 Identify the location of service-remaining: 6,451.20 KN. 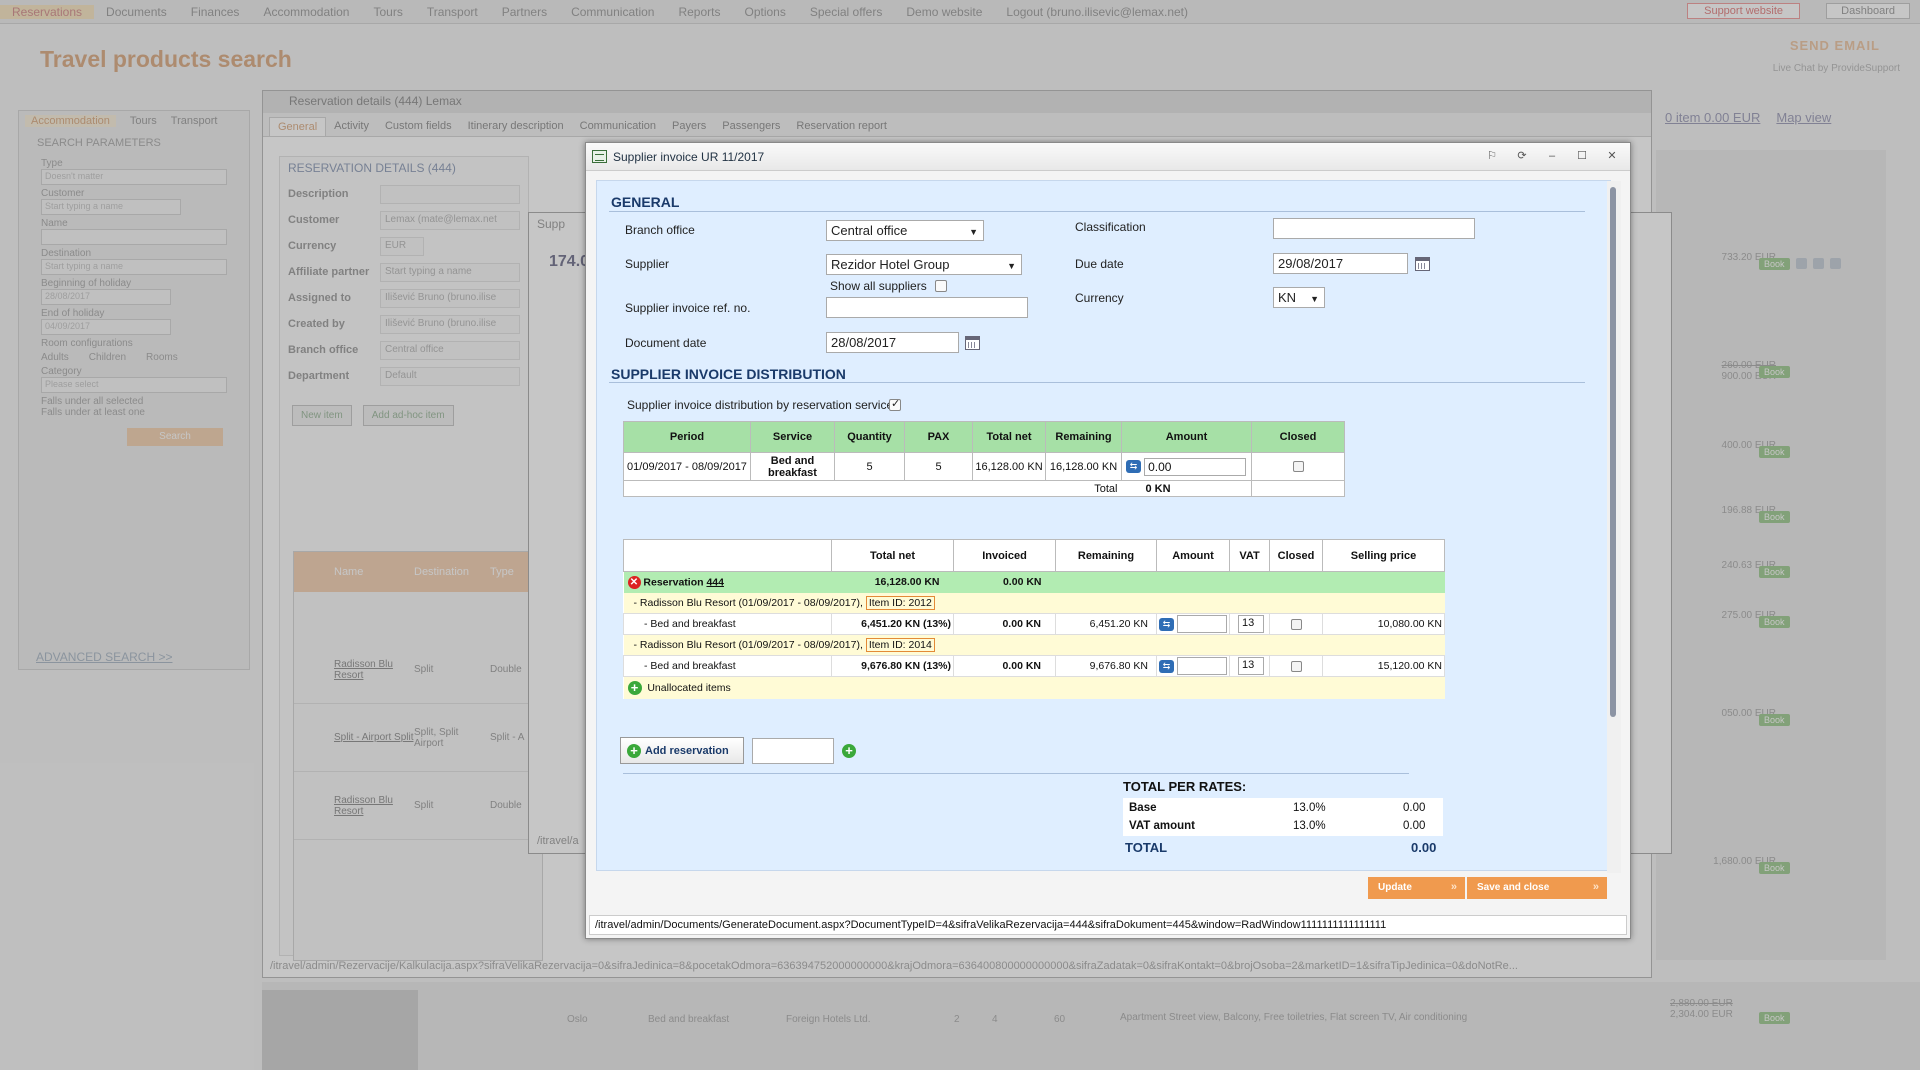
(1106, 624).